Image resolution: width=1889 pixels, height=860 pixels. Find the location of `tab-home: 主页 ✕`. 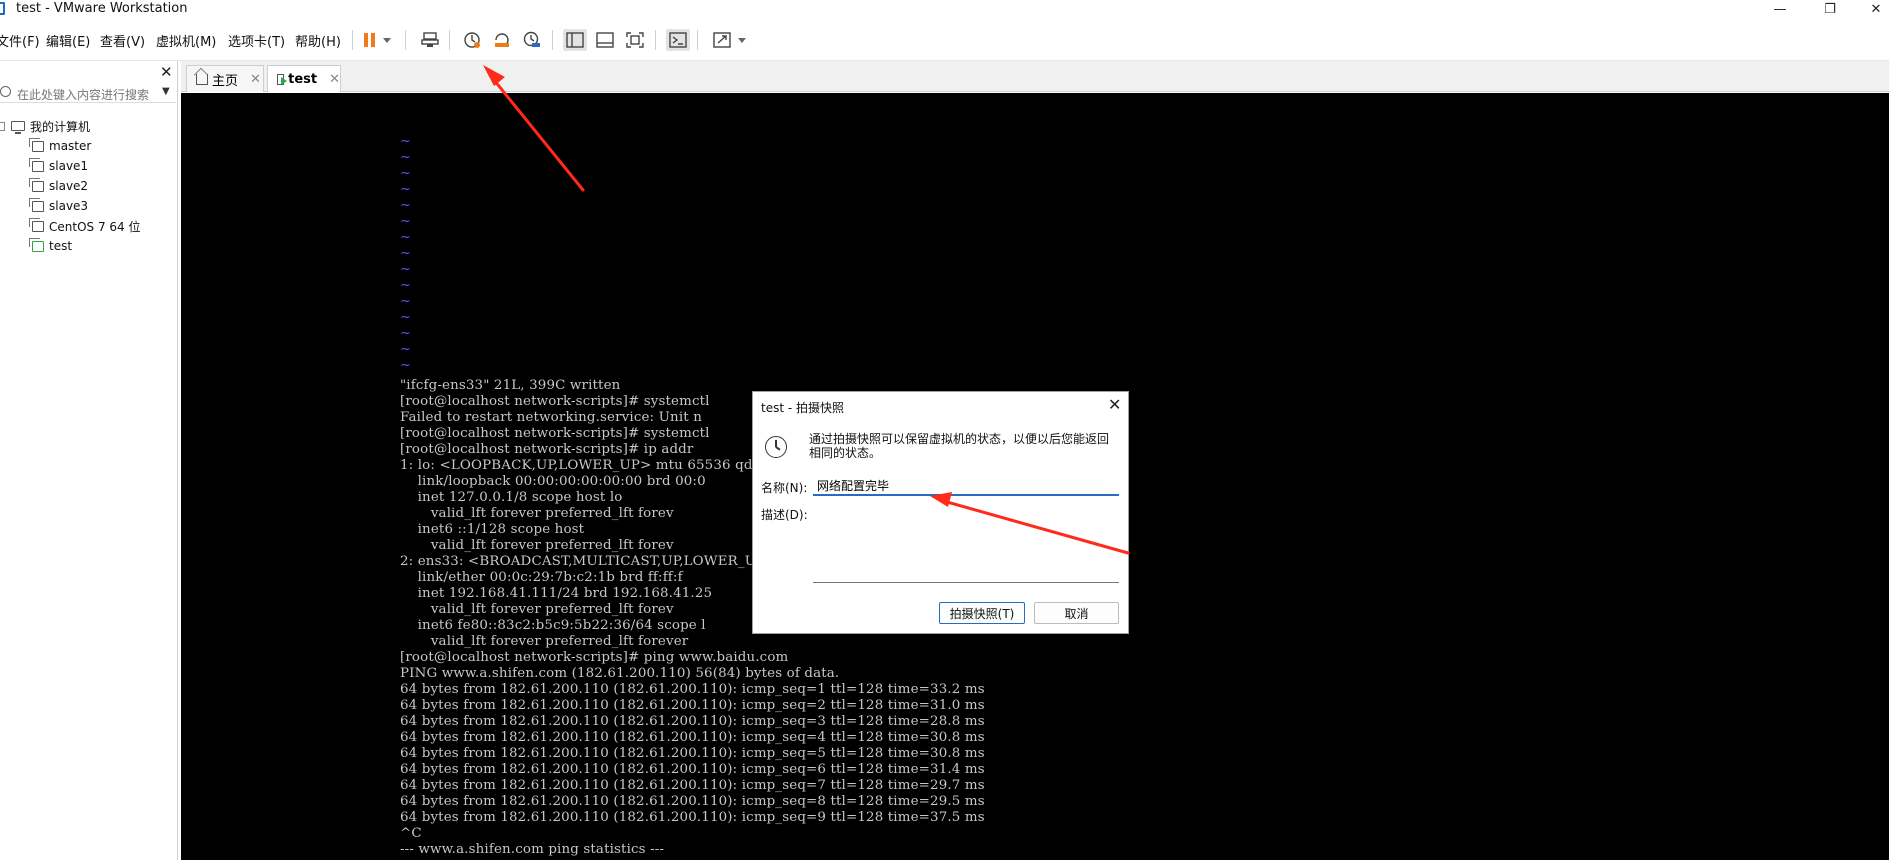

tab-home: 主页 ✕ is located at coordinates (225, 78).